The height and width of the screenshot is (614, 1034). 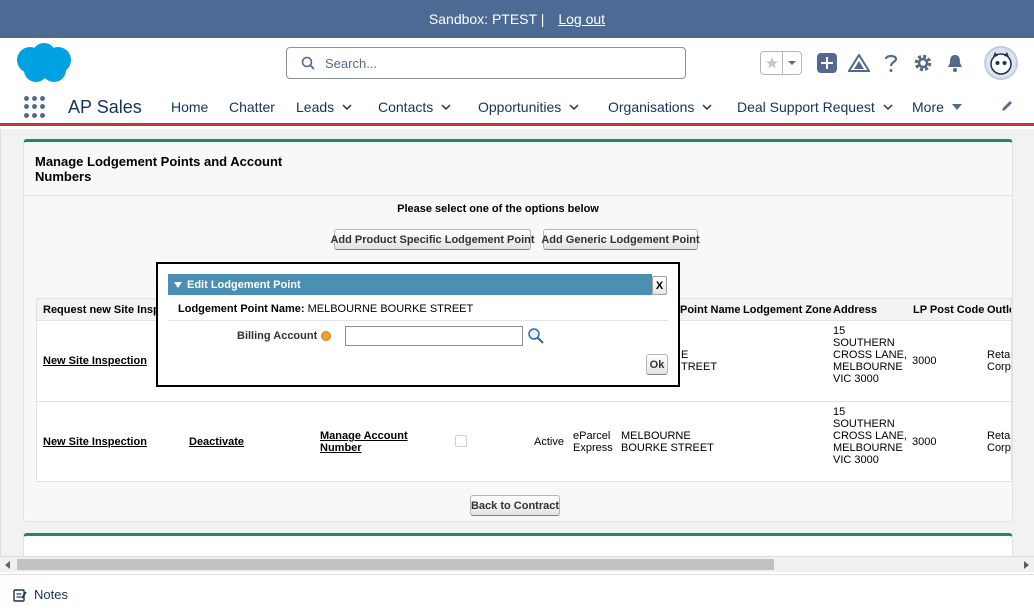 I want to click on nav-item-deal-support-request: Deal Support Request, so click(x=815, y=107).